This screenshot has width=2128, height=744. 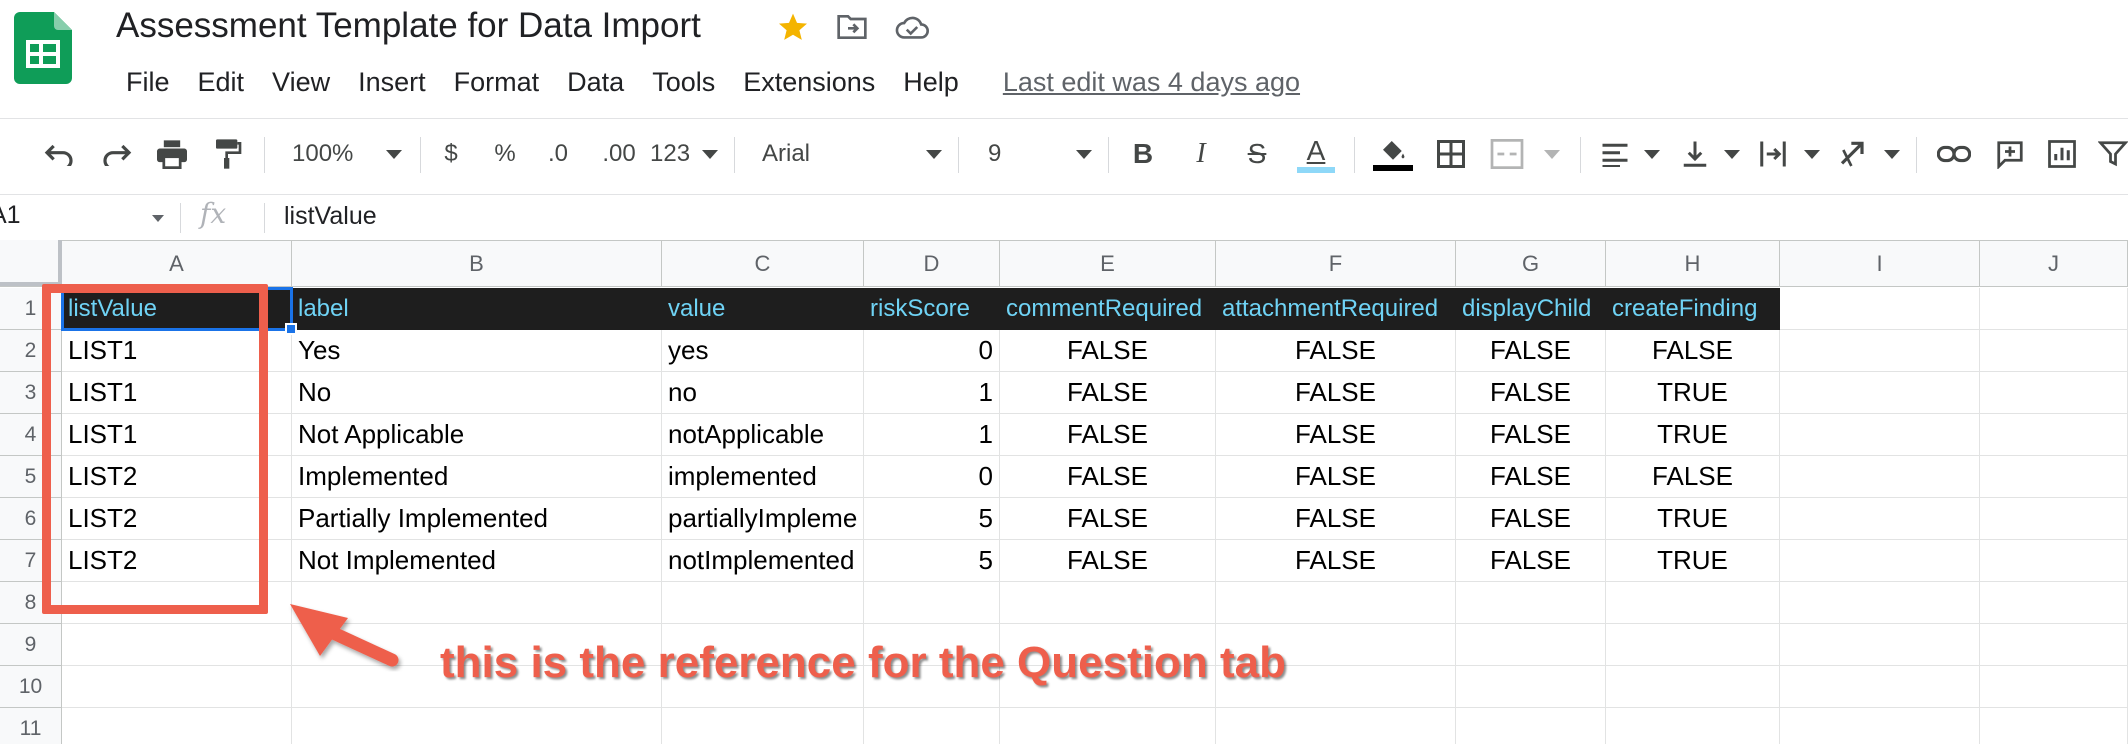 I want to click on undo-icon, so click(x=59, y=154).